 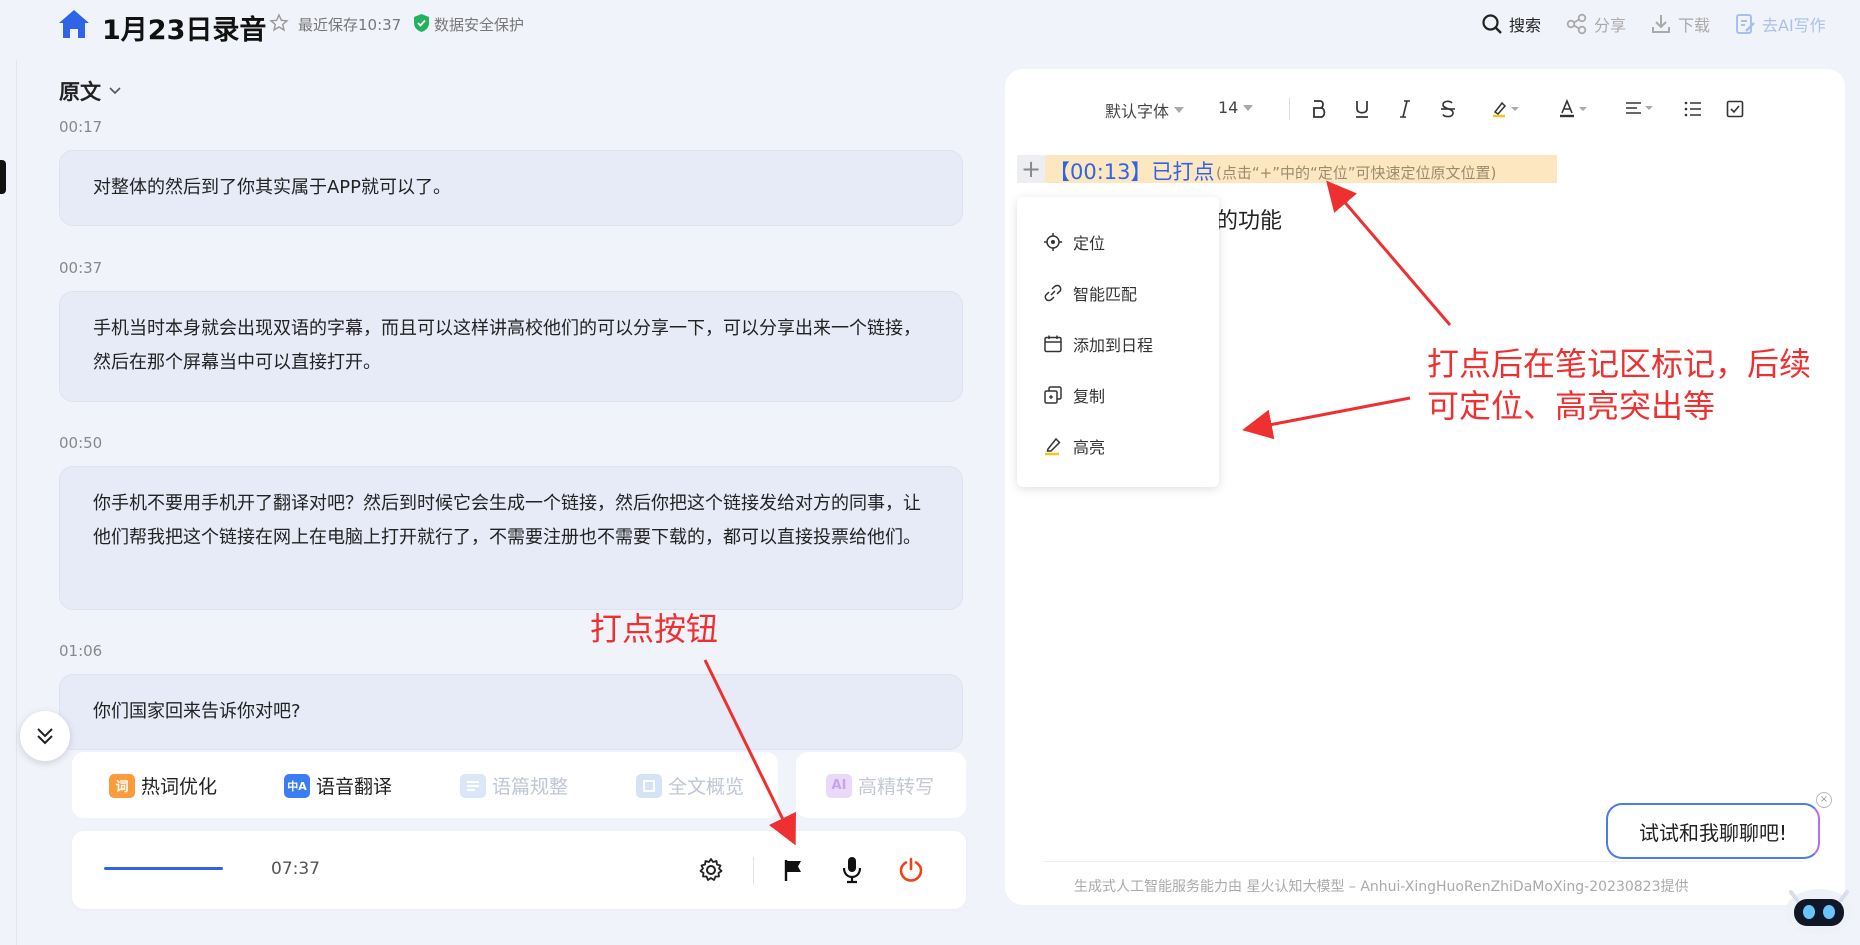 I want to click on transcript-entry: 你们国家回来告诉你对吧?, so click(x=511, y=712).